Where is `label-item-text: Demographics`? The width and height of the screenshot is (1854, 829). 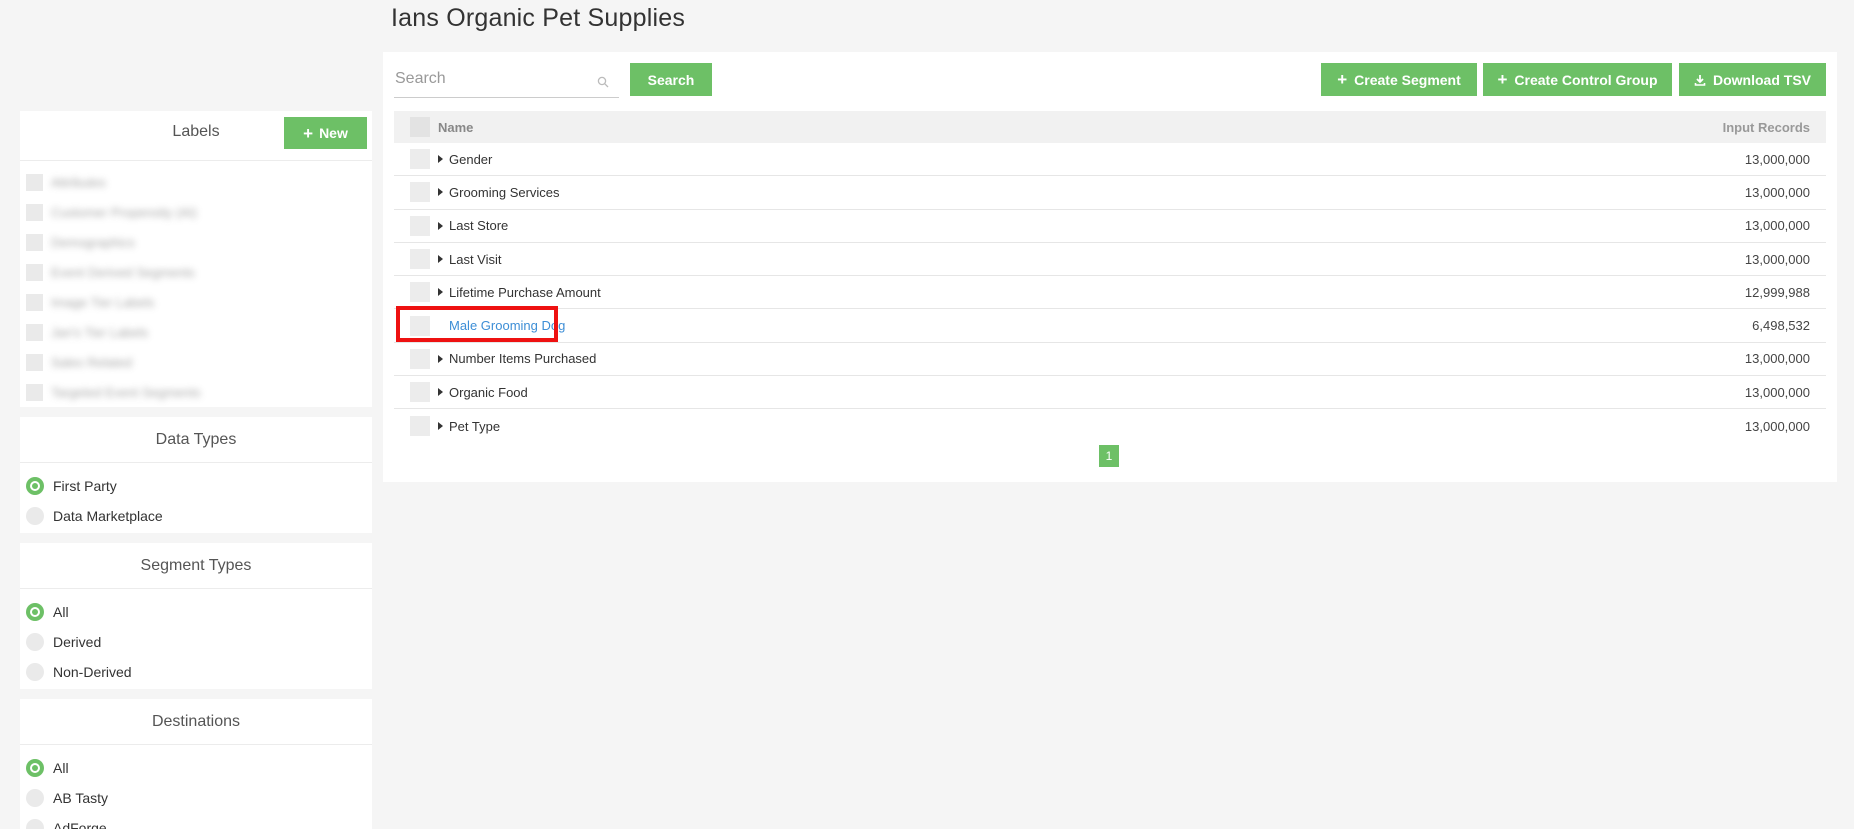
label-item-text: Demographics is located at coordinates (93, 242).